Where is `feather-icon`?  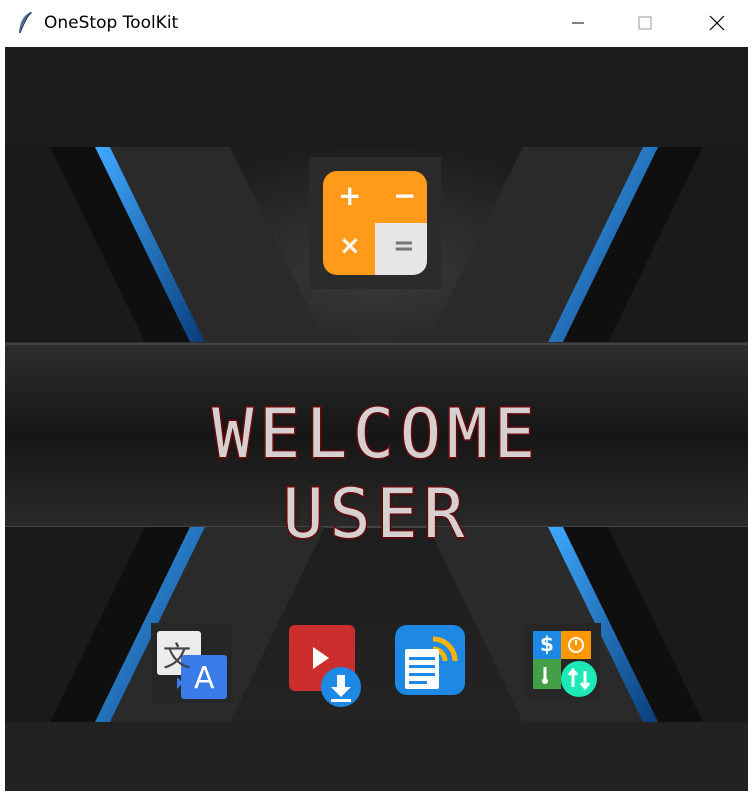
feather-icon is located at coordinates (25, 22).